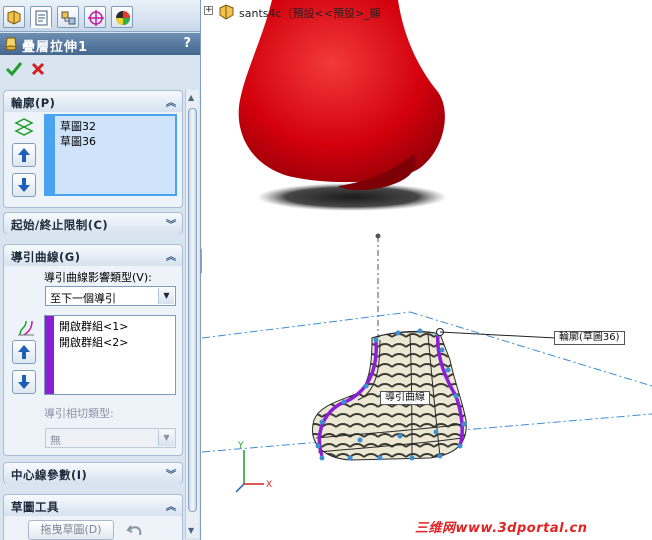  What do you see at coordinates (55, 47) in the screenshot?
I see `feature-title: 疊層拉伸1` at bounding box center [55, 47].